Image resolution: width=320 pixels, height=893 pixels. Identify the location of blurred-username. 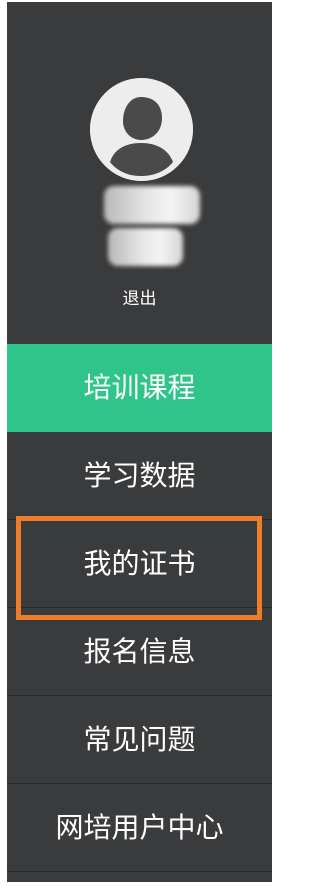
(152, 226).